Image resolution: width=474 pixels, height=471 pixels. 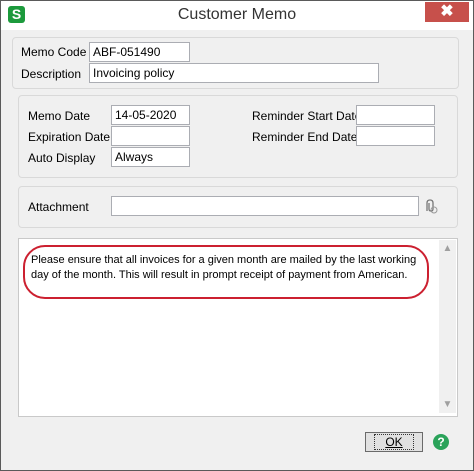 I want to click on memo-date-label: Memo Date, so click(x=59, y=116).